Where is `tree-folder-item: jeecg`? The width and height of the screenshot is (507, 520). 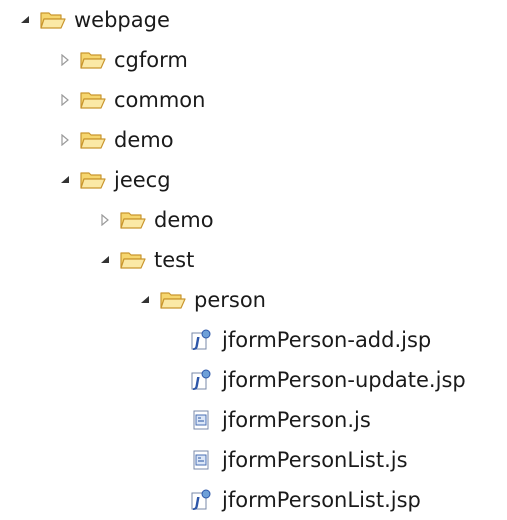 tree-folder-item: jeecg is located at coordinates (114, 180).